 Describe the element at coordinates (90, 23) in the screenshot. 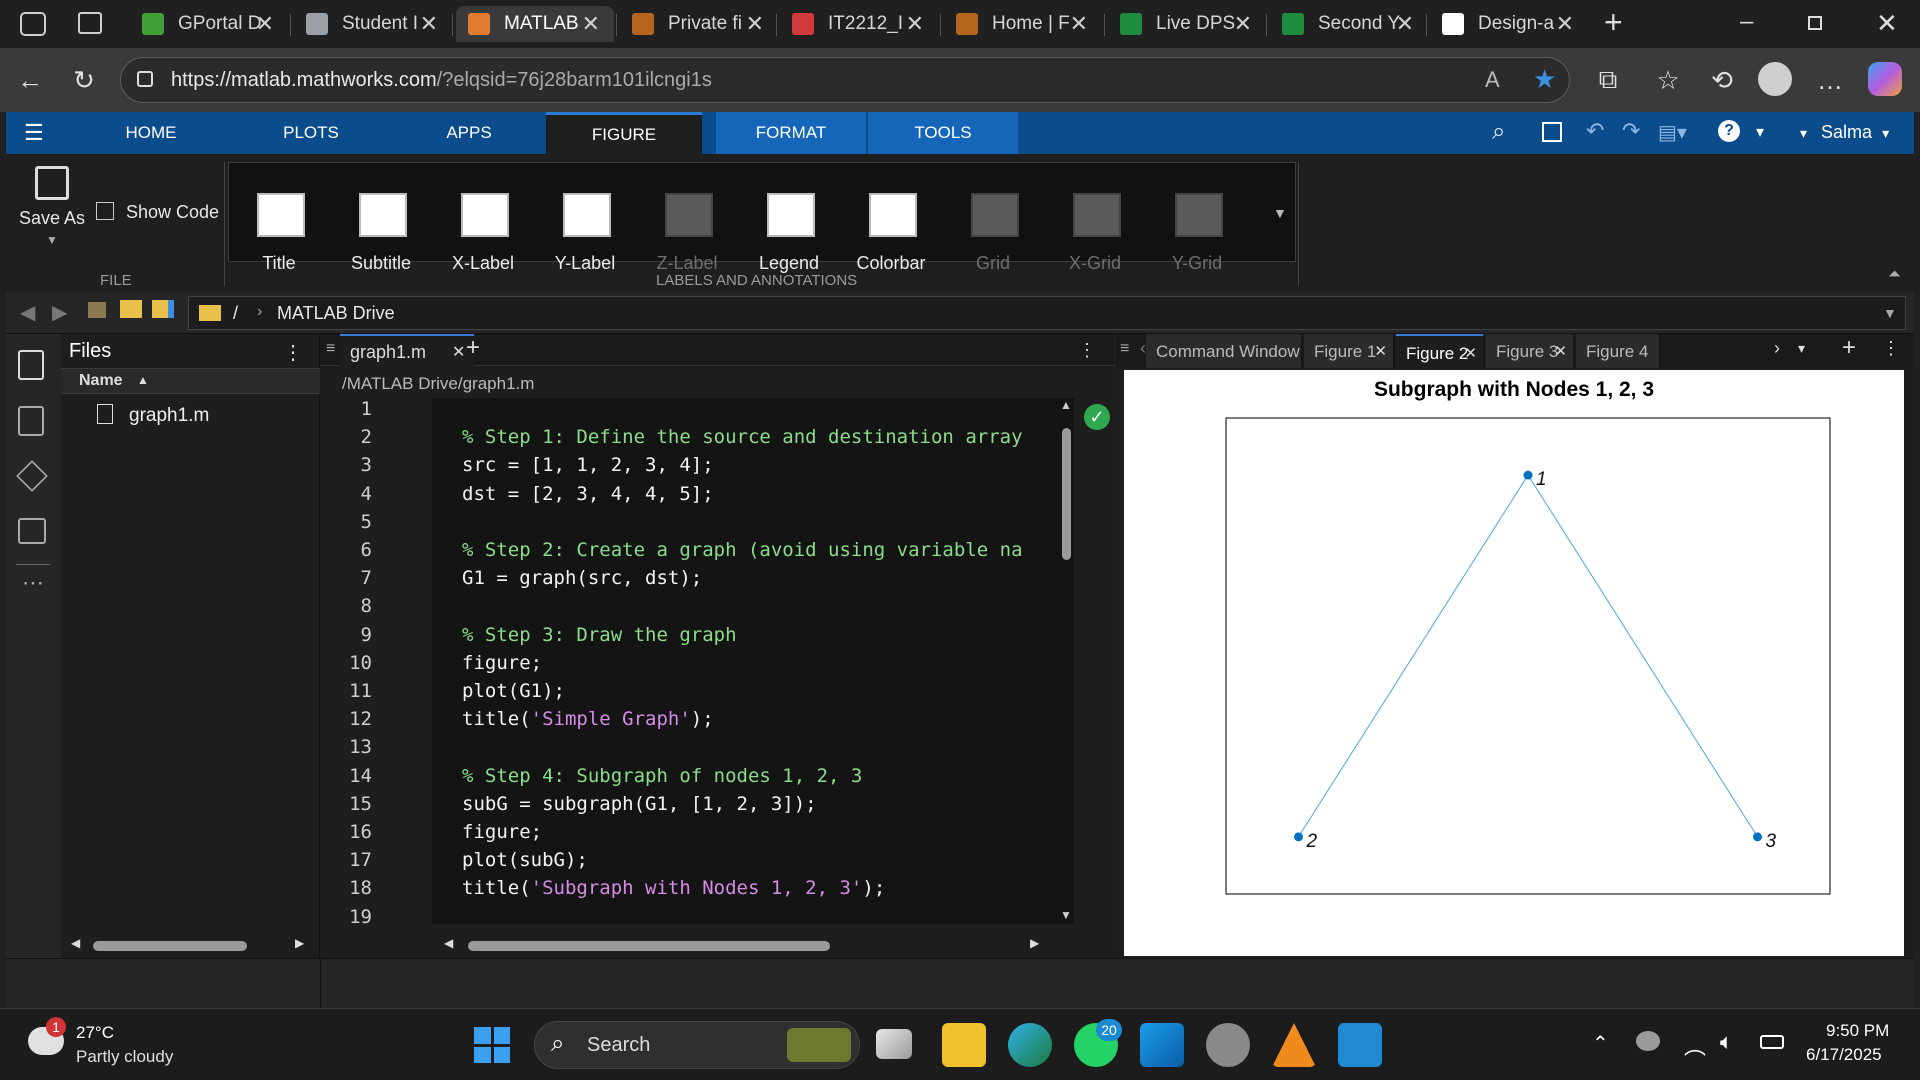

I see `tab-actions-icon` at that location.